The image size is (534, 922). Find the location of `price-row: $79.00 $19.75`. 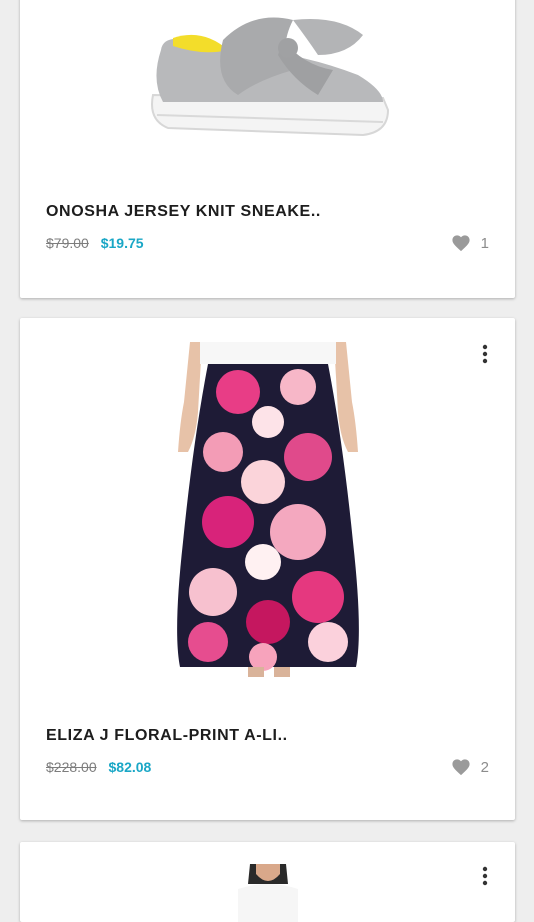

price-row: $79.00 $19.75 is located at coordinates (95, 243).